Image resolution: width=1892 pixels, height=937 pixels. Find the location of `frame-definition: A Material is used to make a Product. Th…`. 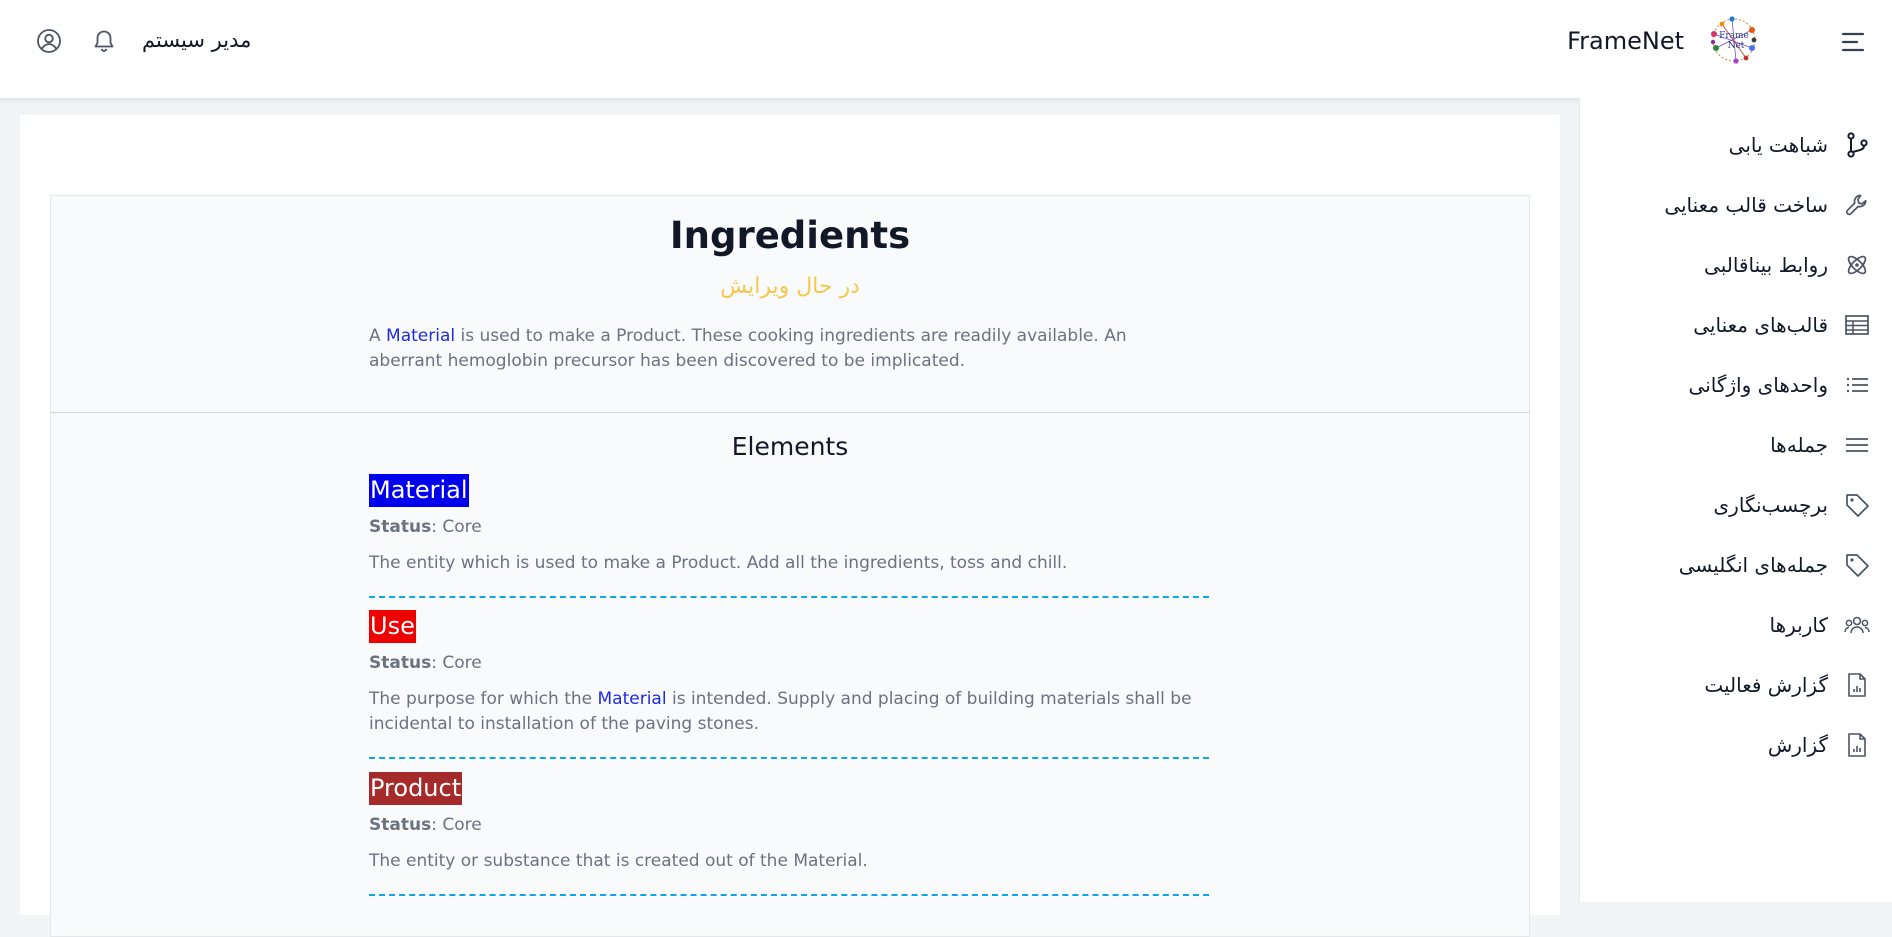

frame-definition: A Material is used to make a Product. Th… is located at coordinates (764, 349).